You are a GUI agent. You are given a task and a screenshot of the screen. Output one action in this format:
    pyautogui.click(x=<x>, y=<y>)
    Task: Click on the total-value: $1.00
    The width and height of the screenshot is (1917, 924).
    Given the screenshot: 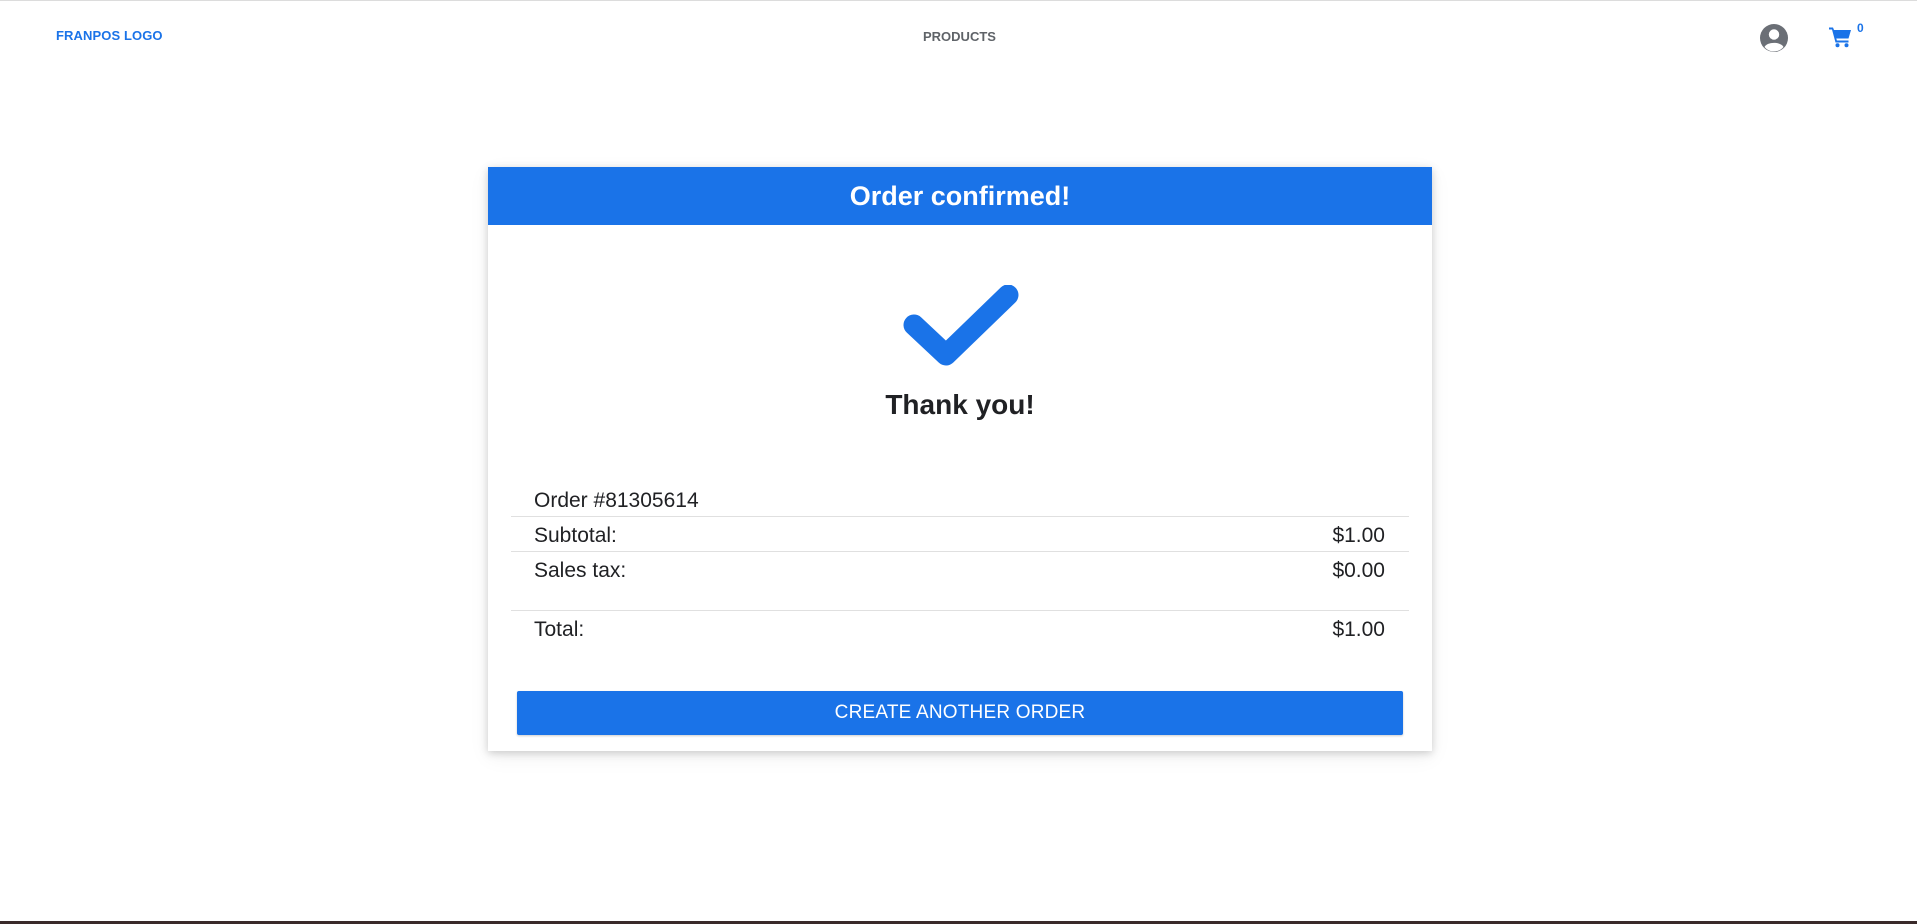 What is the action you would take?
    pyautogui.click(x=1358, y=629)
    